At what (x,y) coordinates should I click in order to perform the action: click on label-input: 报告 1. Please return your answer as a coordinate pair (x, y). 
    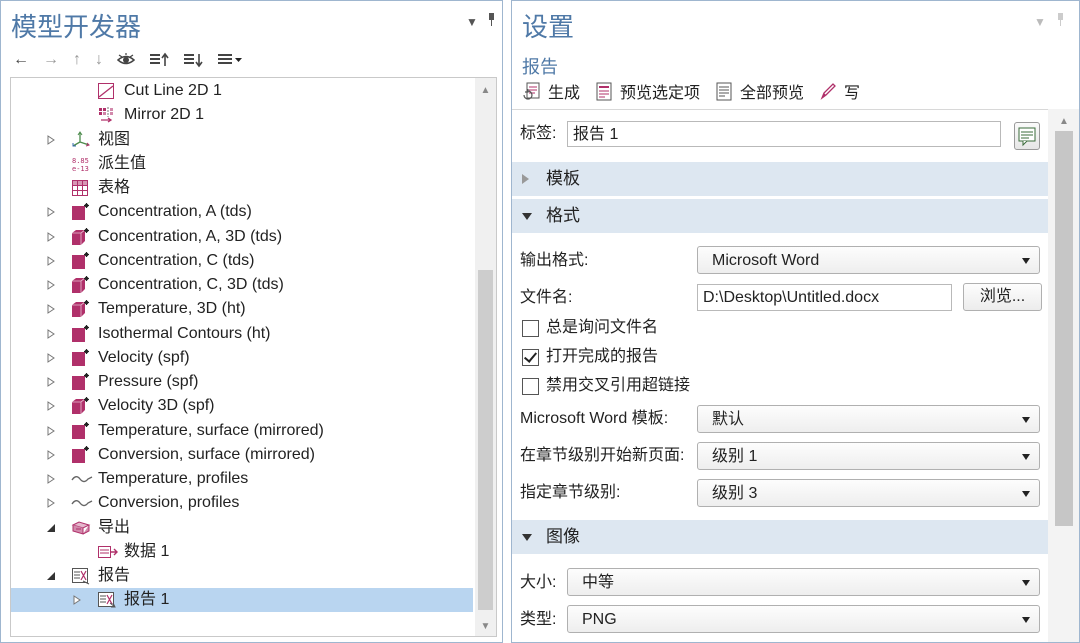
    Looking at the image, I should click on (784, 134).